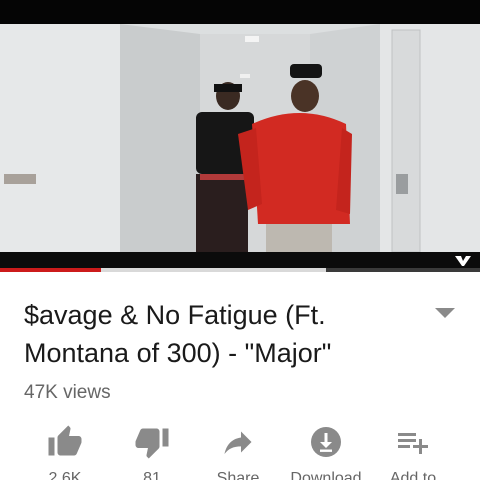 The height and width of the screenshot is (480, 480). Describe the element at coordinates (152, 475) in the screenshot. I see `dislike-count: 81` at that location.